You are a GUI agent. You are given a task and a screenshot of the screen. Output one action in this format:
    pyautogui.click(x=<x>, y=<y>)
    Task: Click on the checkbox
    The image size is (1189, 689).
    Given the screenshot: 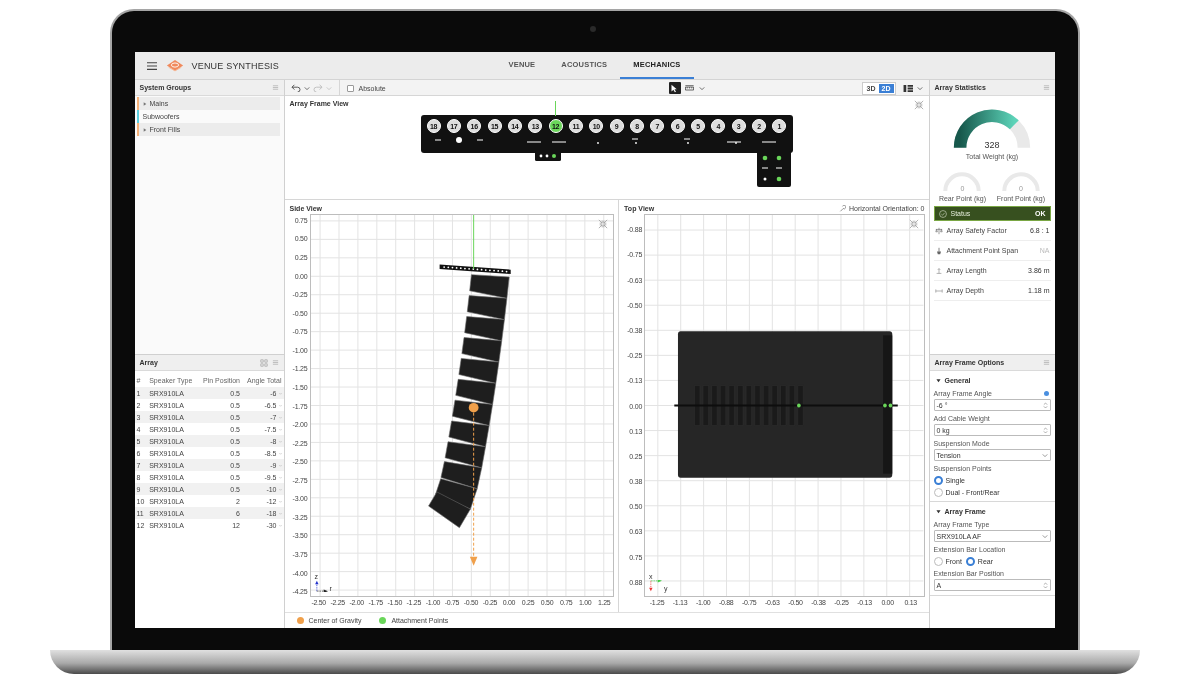 What is the action you would take?
    pyautogui.click(x=350, y=88)
    